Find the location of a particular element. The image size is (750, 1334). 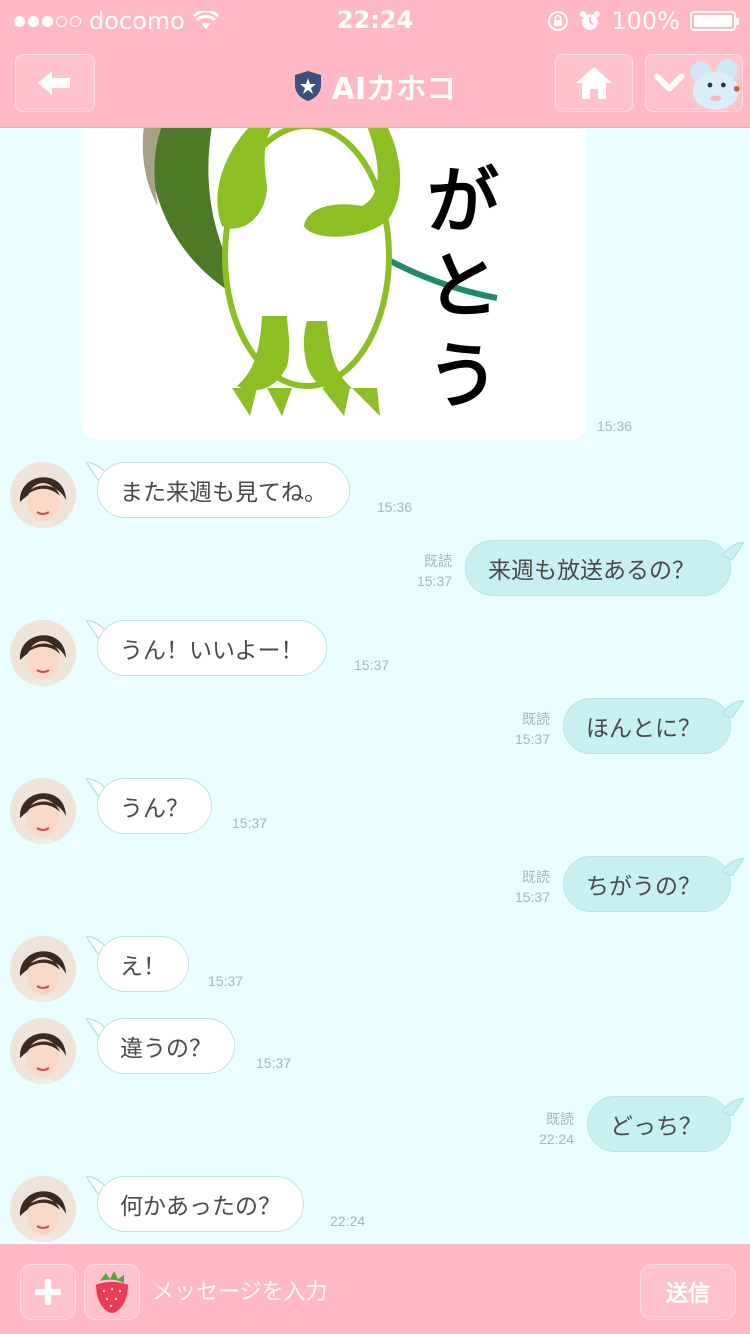

message-input-bar: 送信 is located at coordinates (375, 1289).